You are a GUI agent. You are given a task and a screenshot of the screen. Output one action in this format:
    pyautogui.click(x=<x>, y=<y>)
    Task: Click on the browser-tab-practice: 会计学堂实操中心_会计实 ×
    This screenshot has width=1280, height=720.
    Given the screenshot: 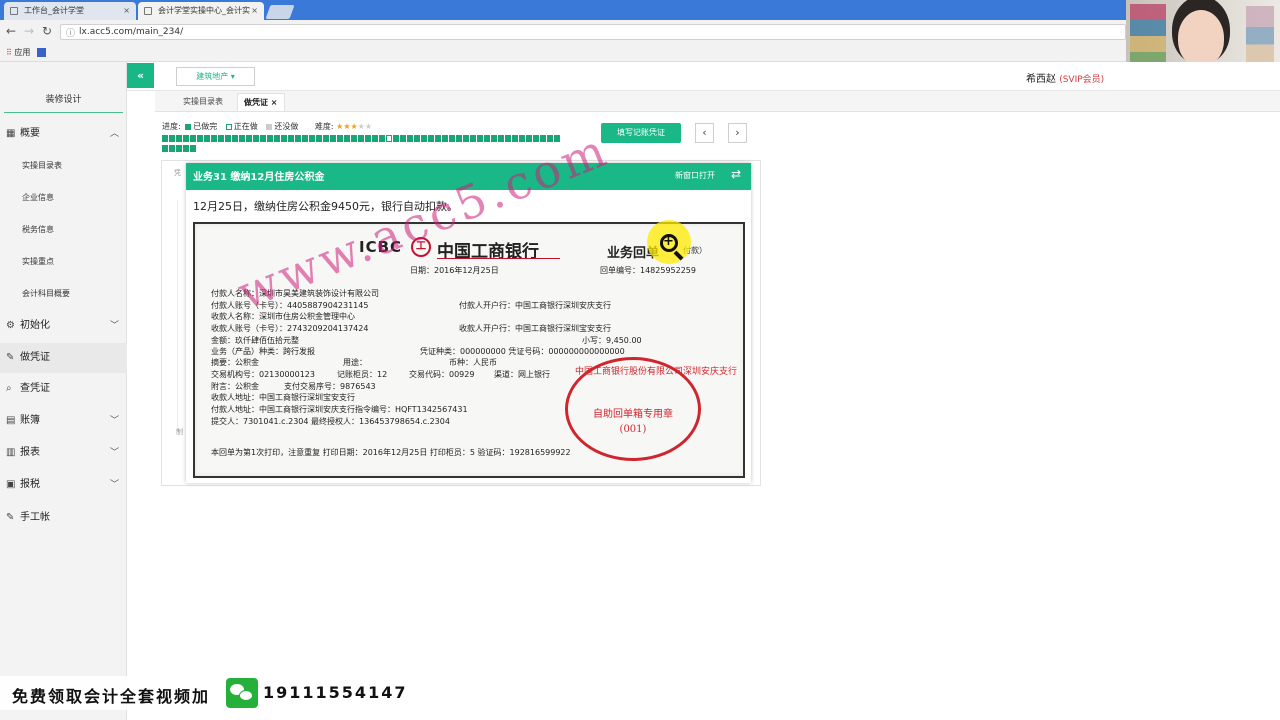 What is the action you would take?
    pyautogui.click(x=201, y=11)
    